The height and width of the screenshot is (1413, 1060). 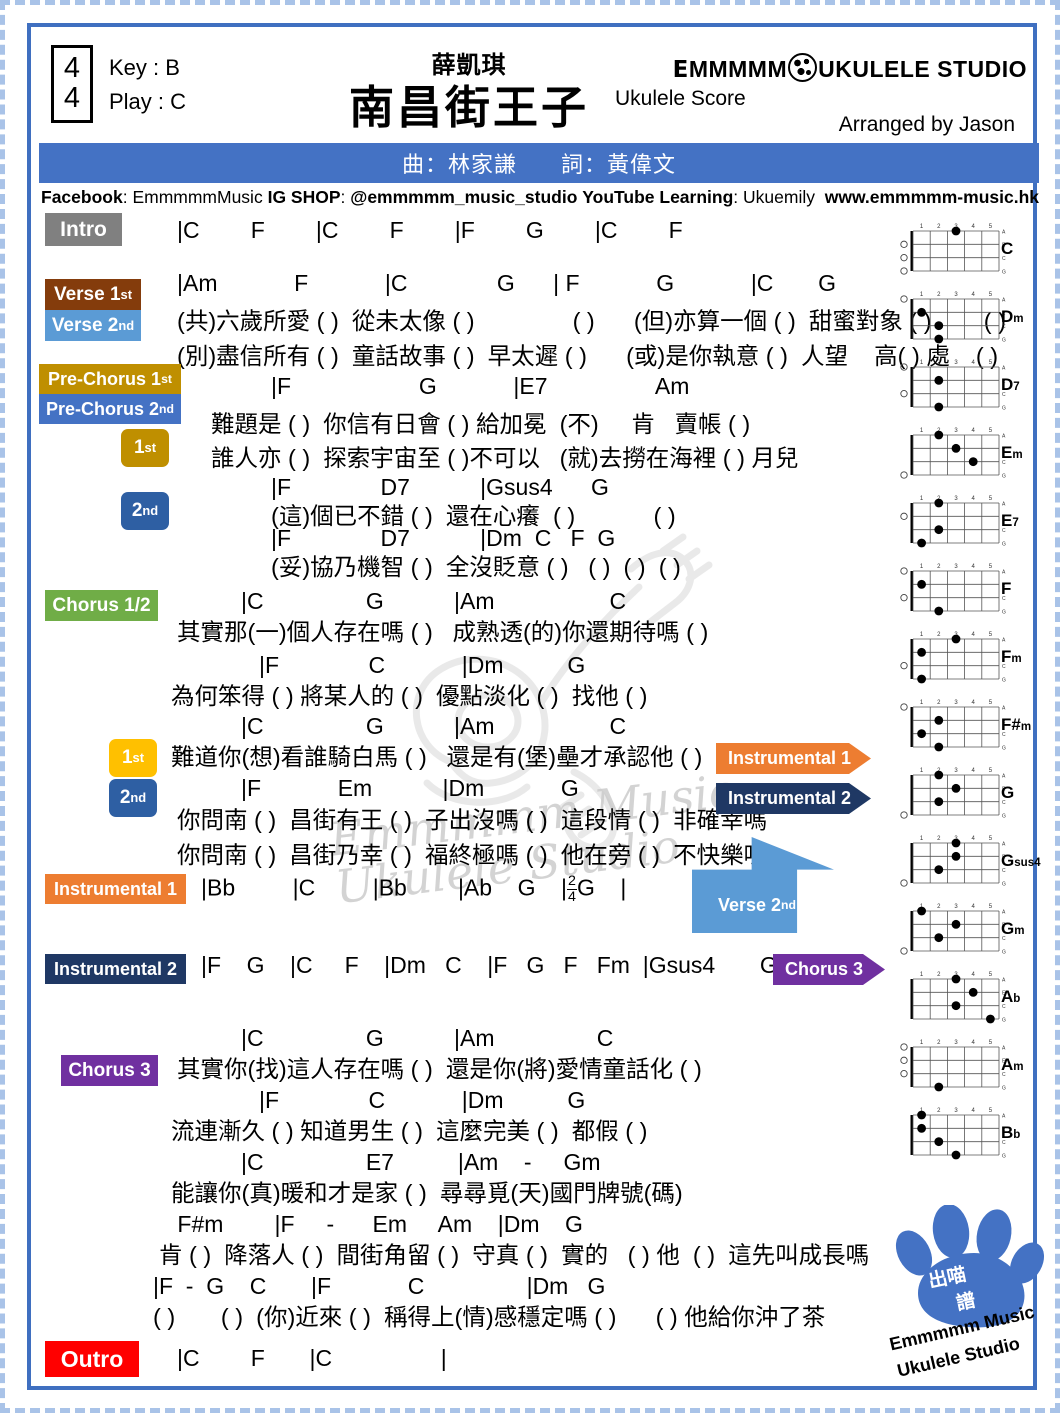 What do you see at coordinates (430, 230) in the screenshot?
I see `intro-chords: |C F |C F |F G |C F` at bounding box center [430, 230].